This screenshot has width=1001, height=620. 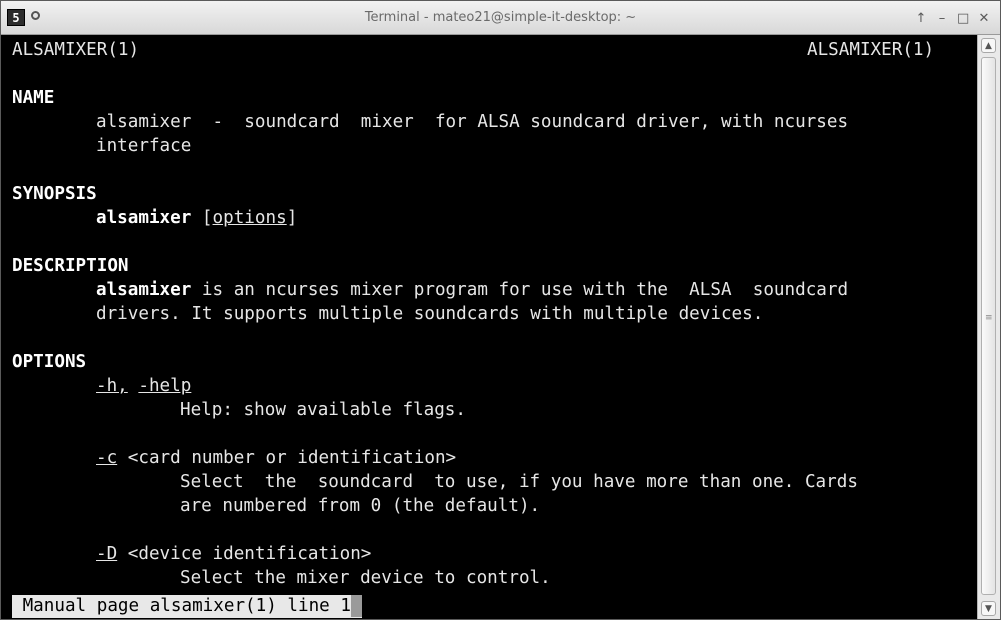 What do you see at coordinates (356, 606) in the screenshot?
I see `text-cursor` at bounding box center [356, 606].